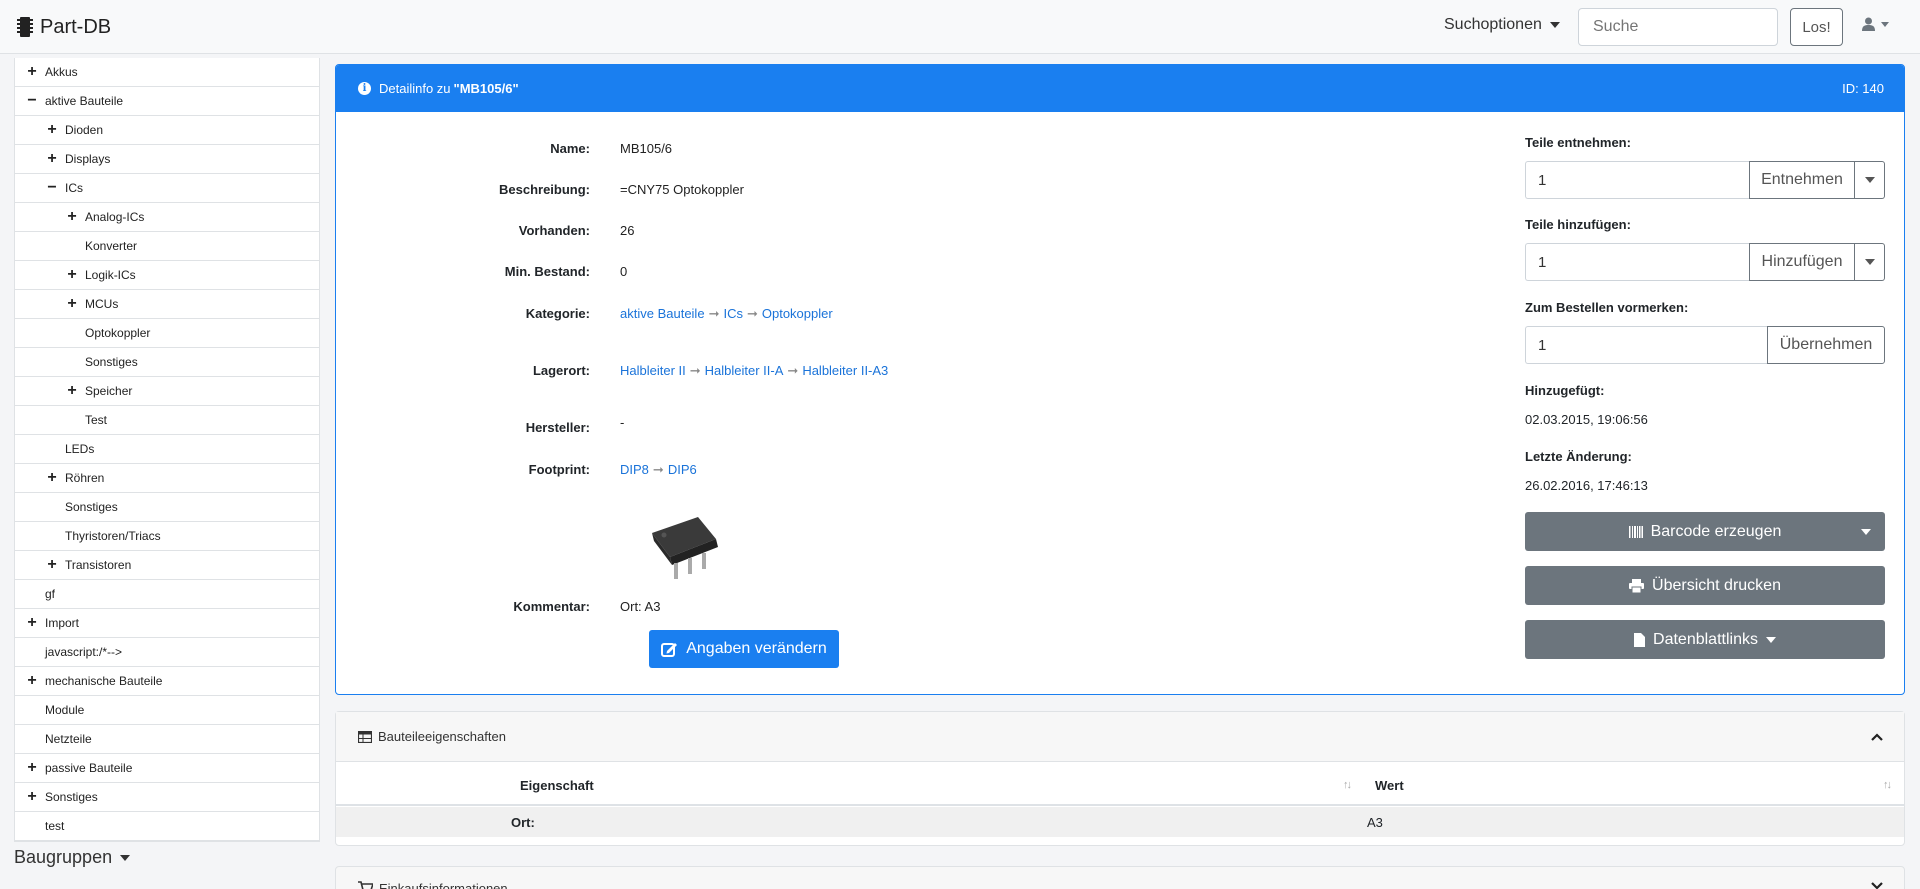 The height and width of the screenshot is (889, 1920). What do you see at coordinates (1705, 531) in the screenshot?
I see `barcode-button: Barcode erzeugen` at bounding box center [1705, 531].